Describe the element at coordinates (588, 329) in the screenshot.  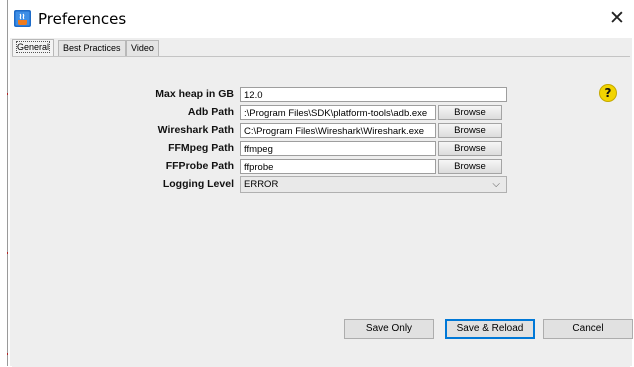
I see `cancel-button: Cancel` at that location.